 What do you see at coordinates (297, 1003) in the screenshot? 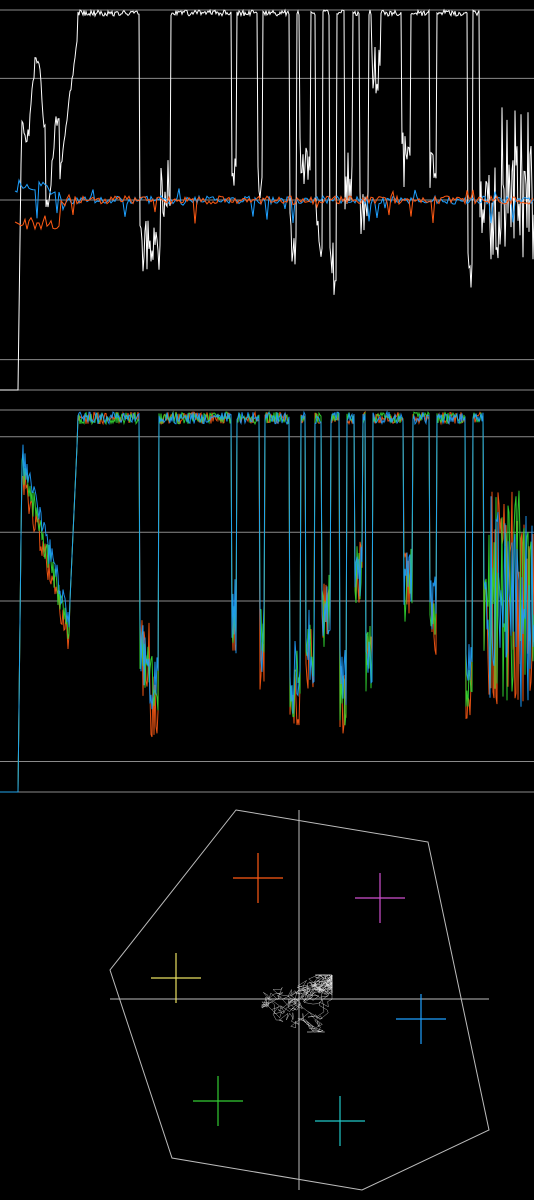
I see `vector-trace` at bounding box center [297, 1003].